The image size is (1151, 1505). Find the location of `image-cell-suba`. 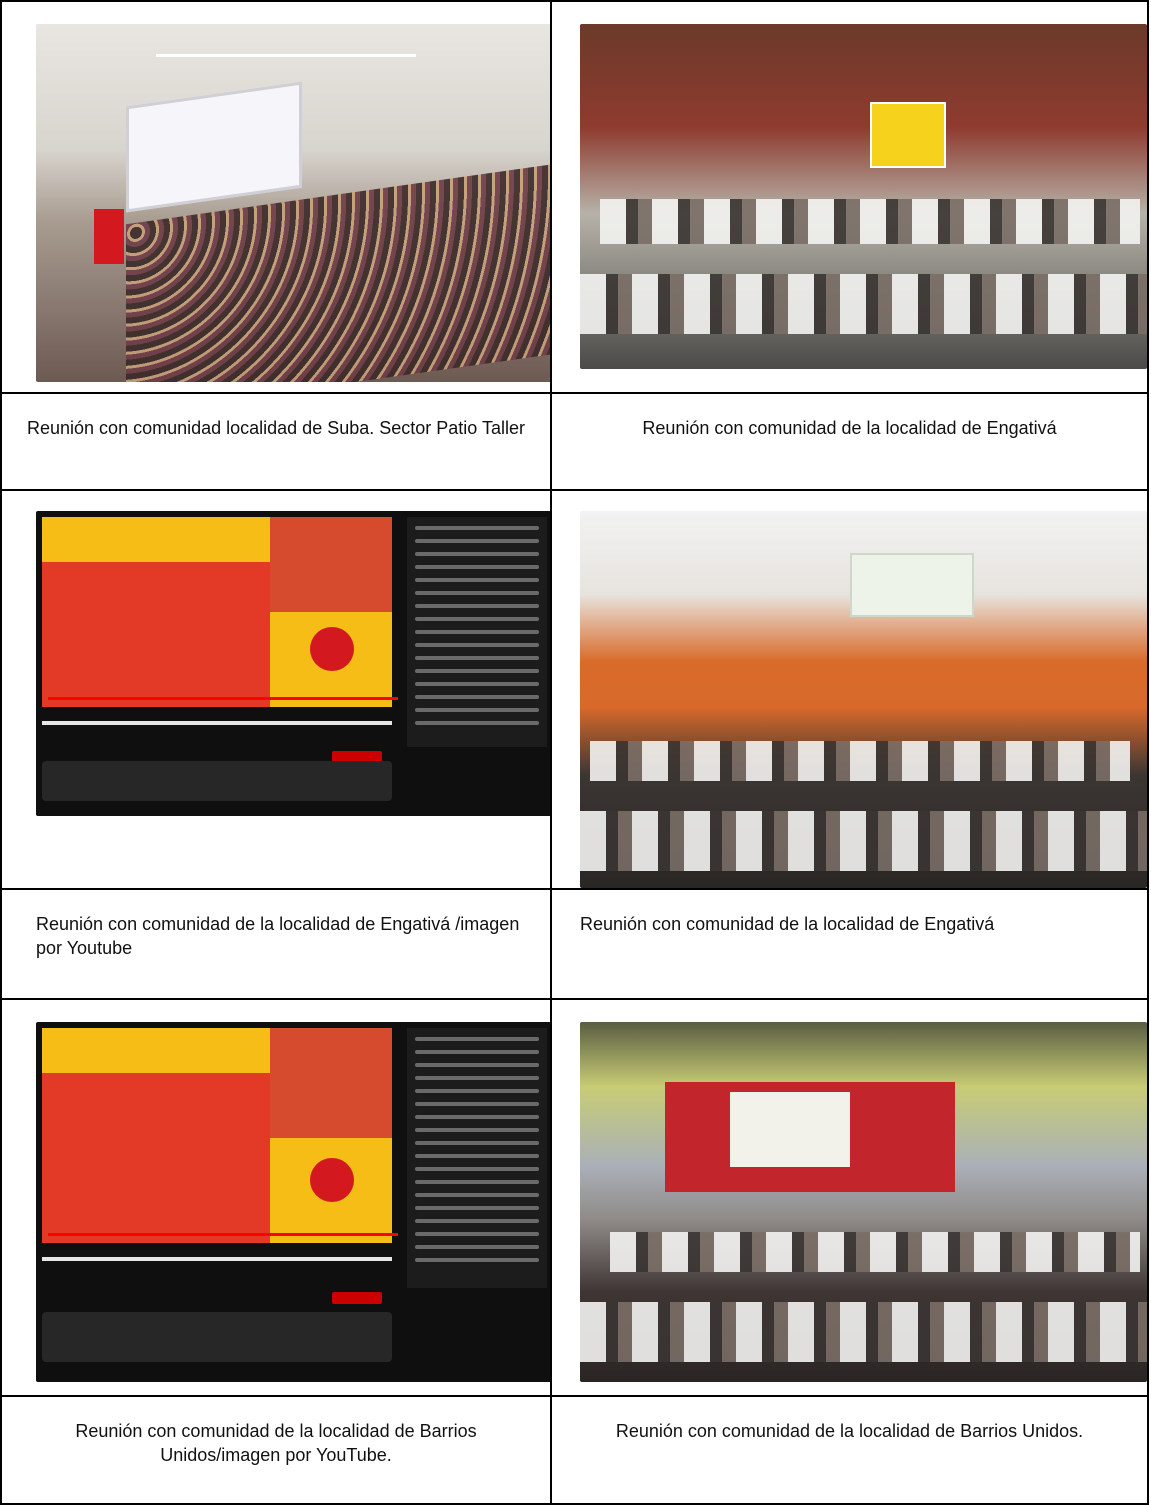

image-cell-suba is located at coordinates (276, 197).